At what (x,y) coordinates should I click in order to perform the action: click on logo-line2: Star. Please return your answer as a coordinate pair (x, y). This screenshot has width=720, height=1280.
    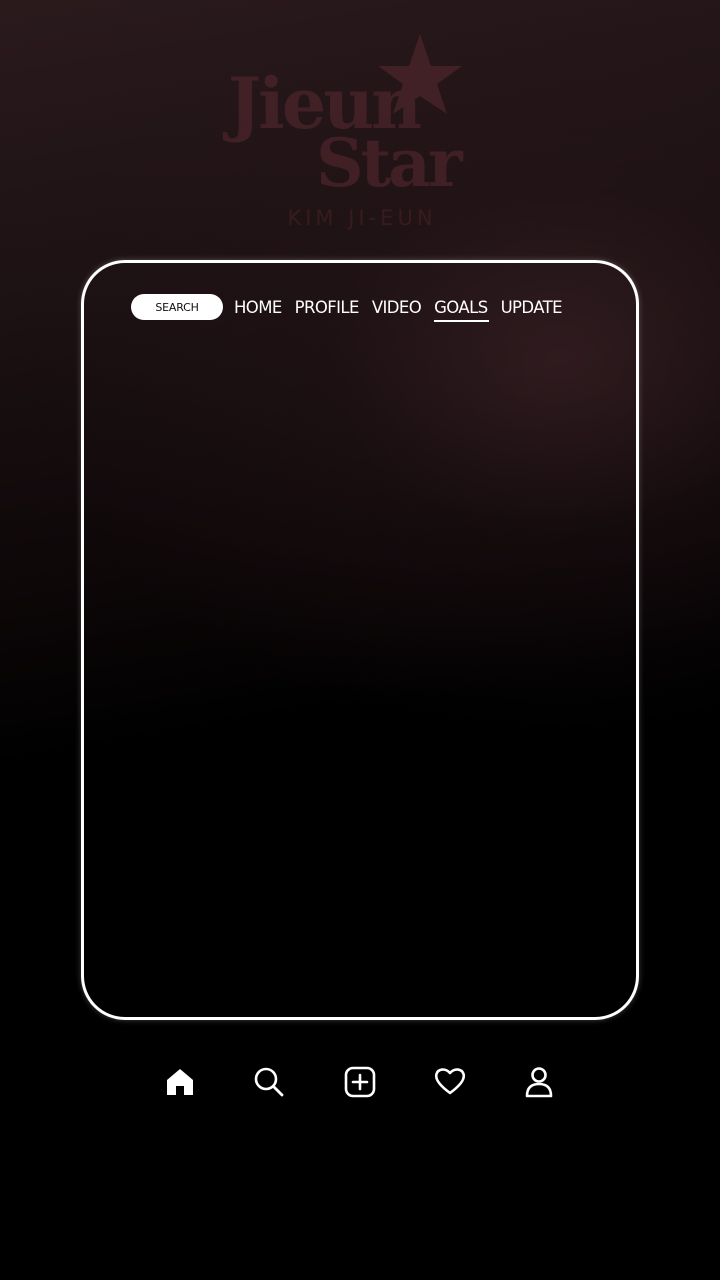
    Looking at the image, I should click on (390, 163).